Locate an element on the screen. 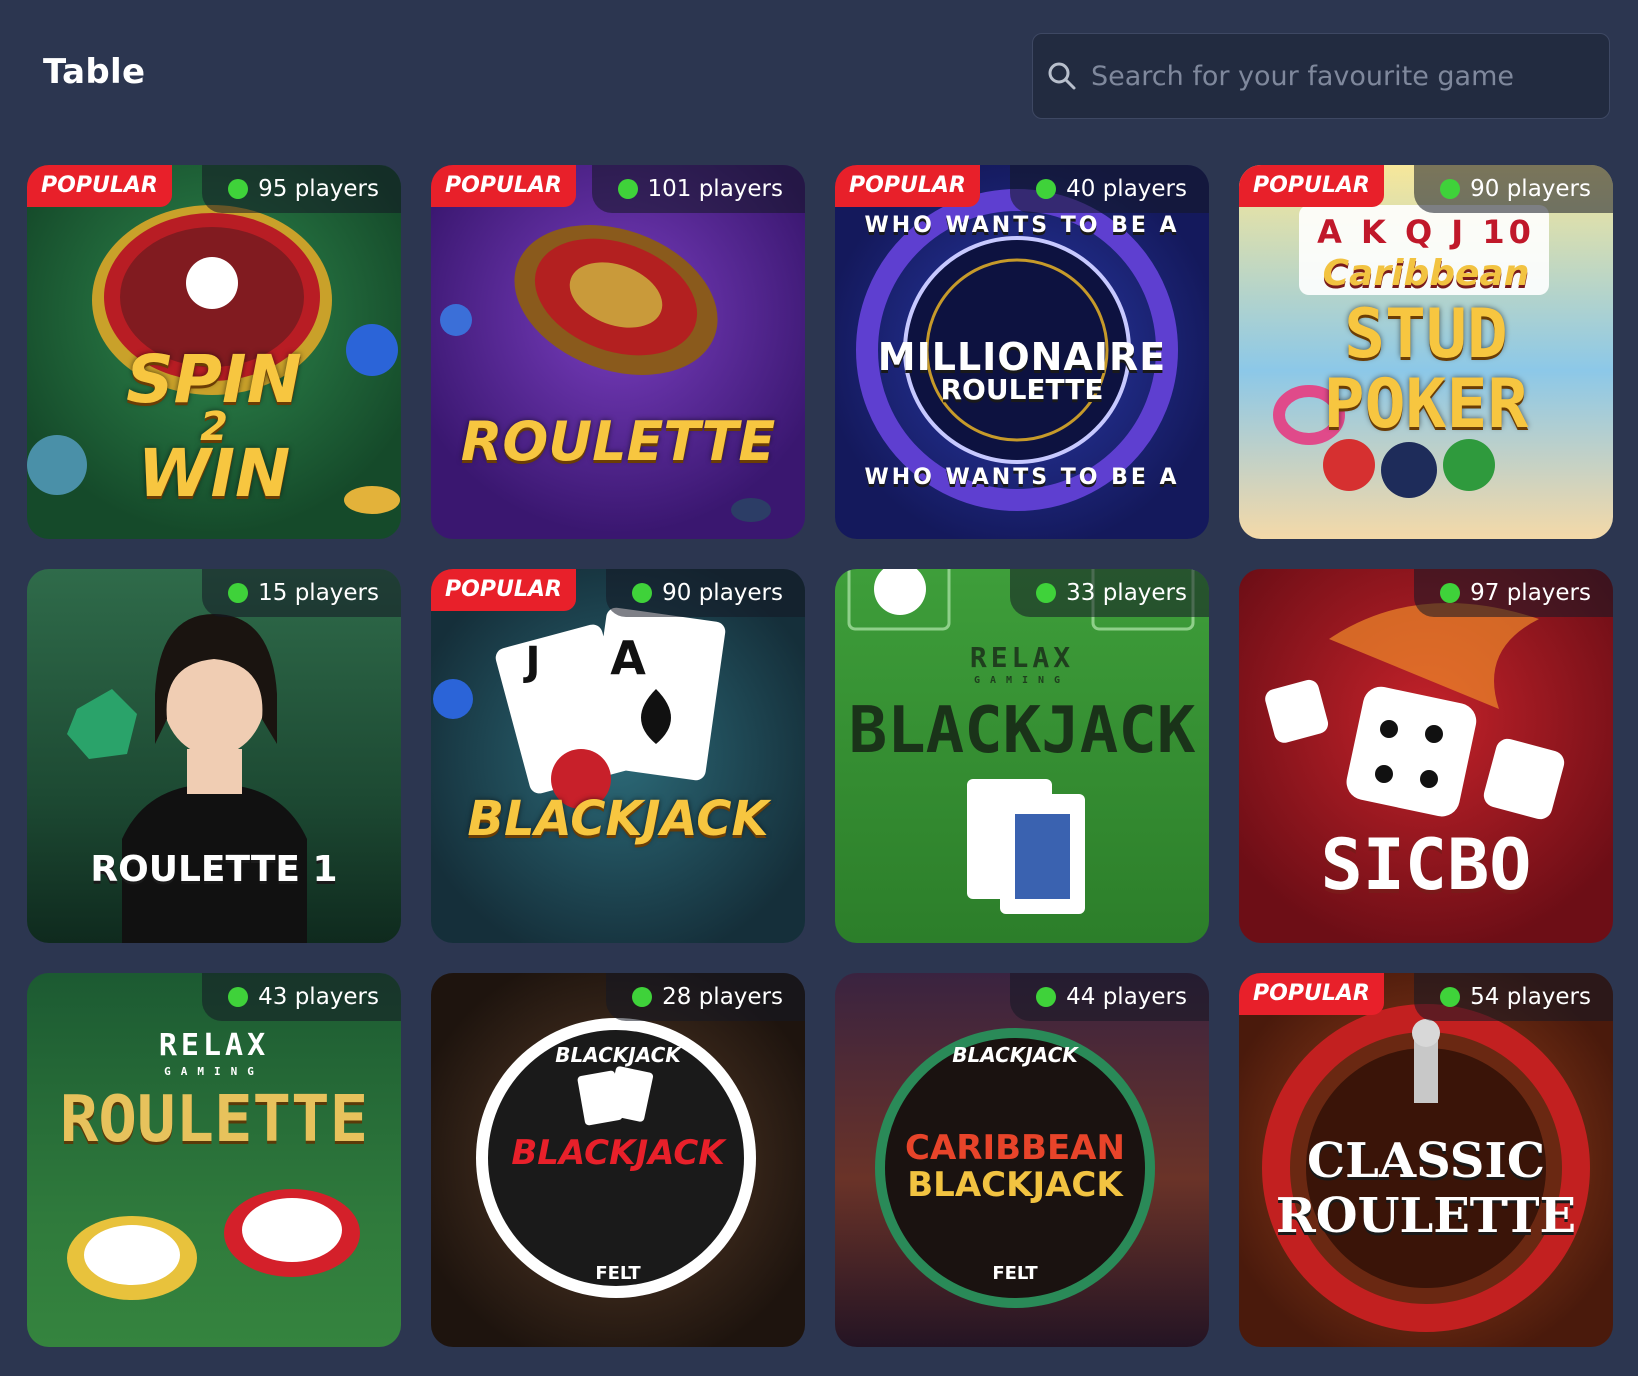 The image size is (1638, 1376). game-logo-sub: CARIBBEAN is located at coordinates (1015, 1148).